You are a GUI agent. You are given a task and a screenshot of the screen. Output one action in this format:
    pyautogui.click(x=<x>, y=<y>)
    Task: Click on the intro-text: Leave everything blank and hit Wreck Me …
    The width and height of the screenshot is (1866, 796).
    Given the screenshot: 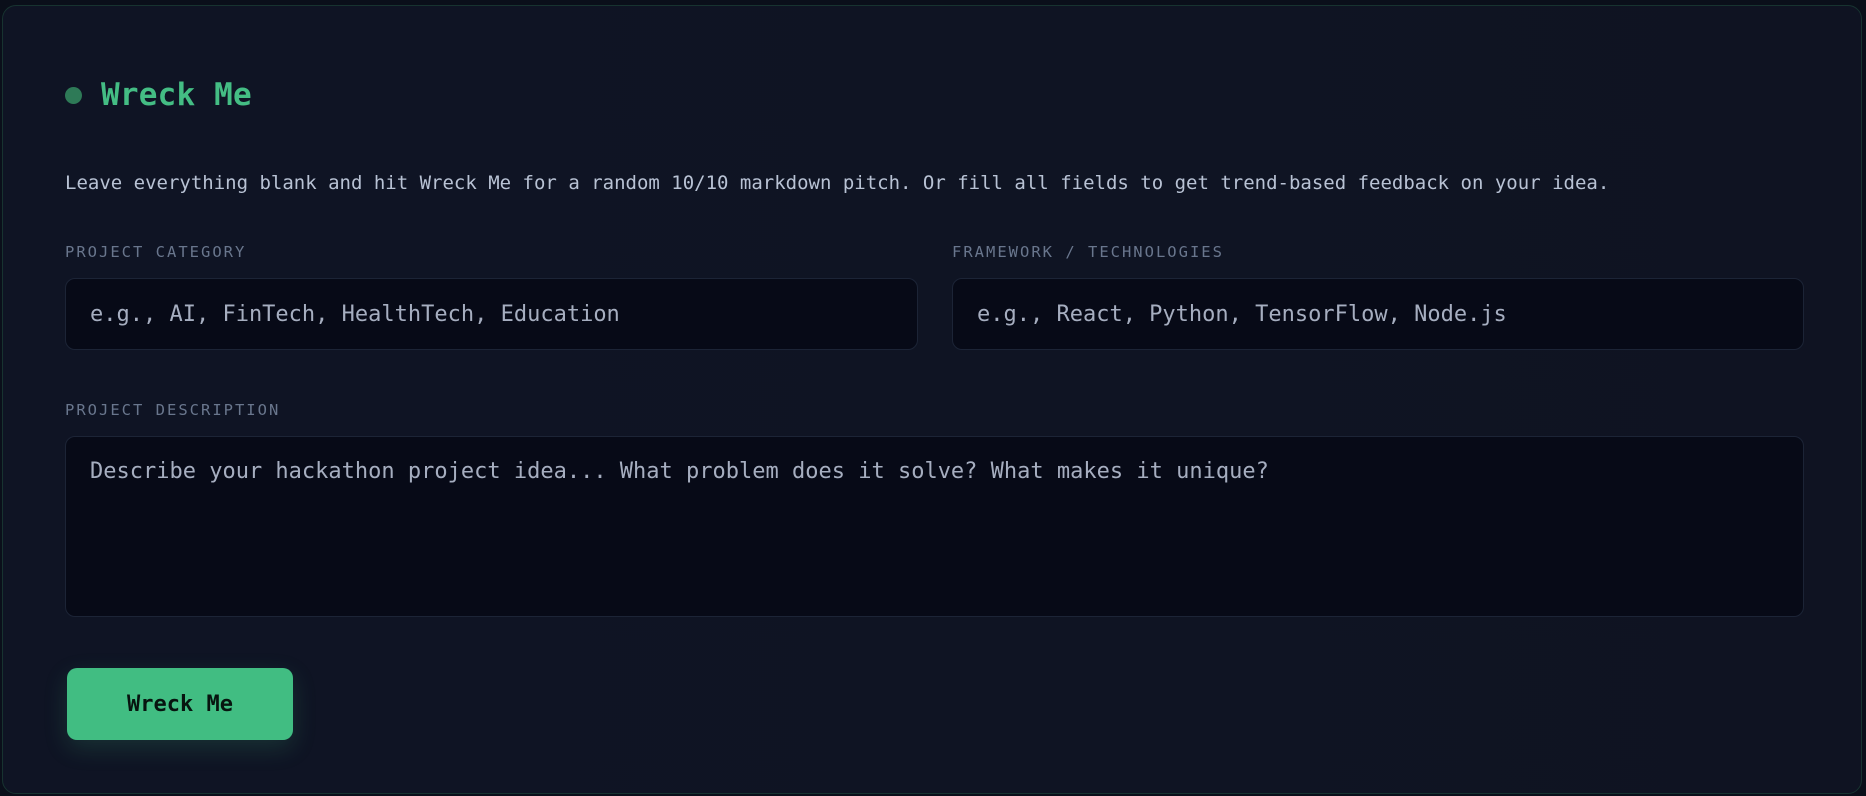 What is the action you would take?
    pyautogui.click(x=837, y=183)
    